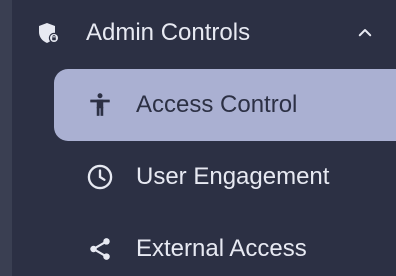 Image resolution: width=396 pixels, height=276 pixels. What do you see at coordinates (217, 104) in the screenshot?
I see `sidebar-item-label: Access Control` at bounding box center [217, 104].